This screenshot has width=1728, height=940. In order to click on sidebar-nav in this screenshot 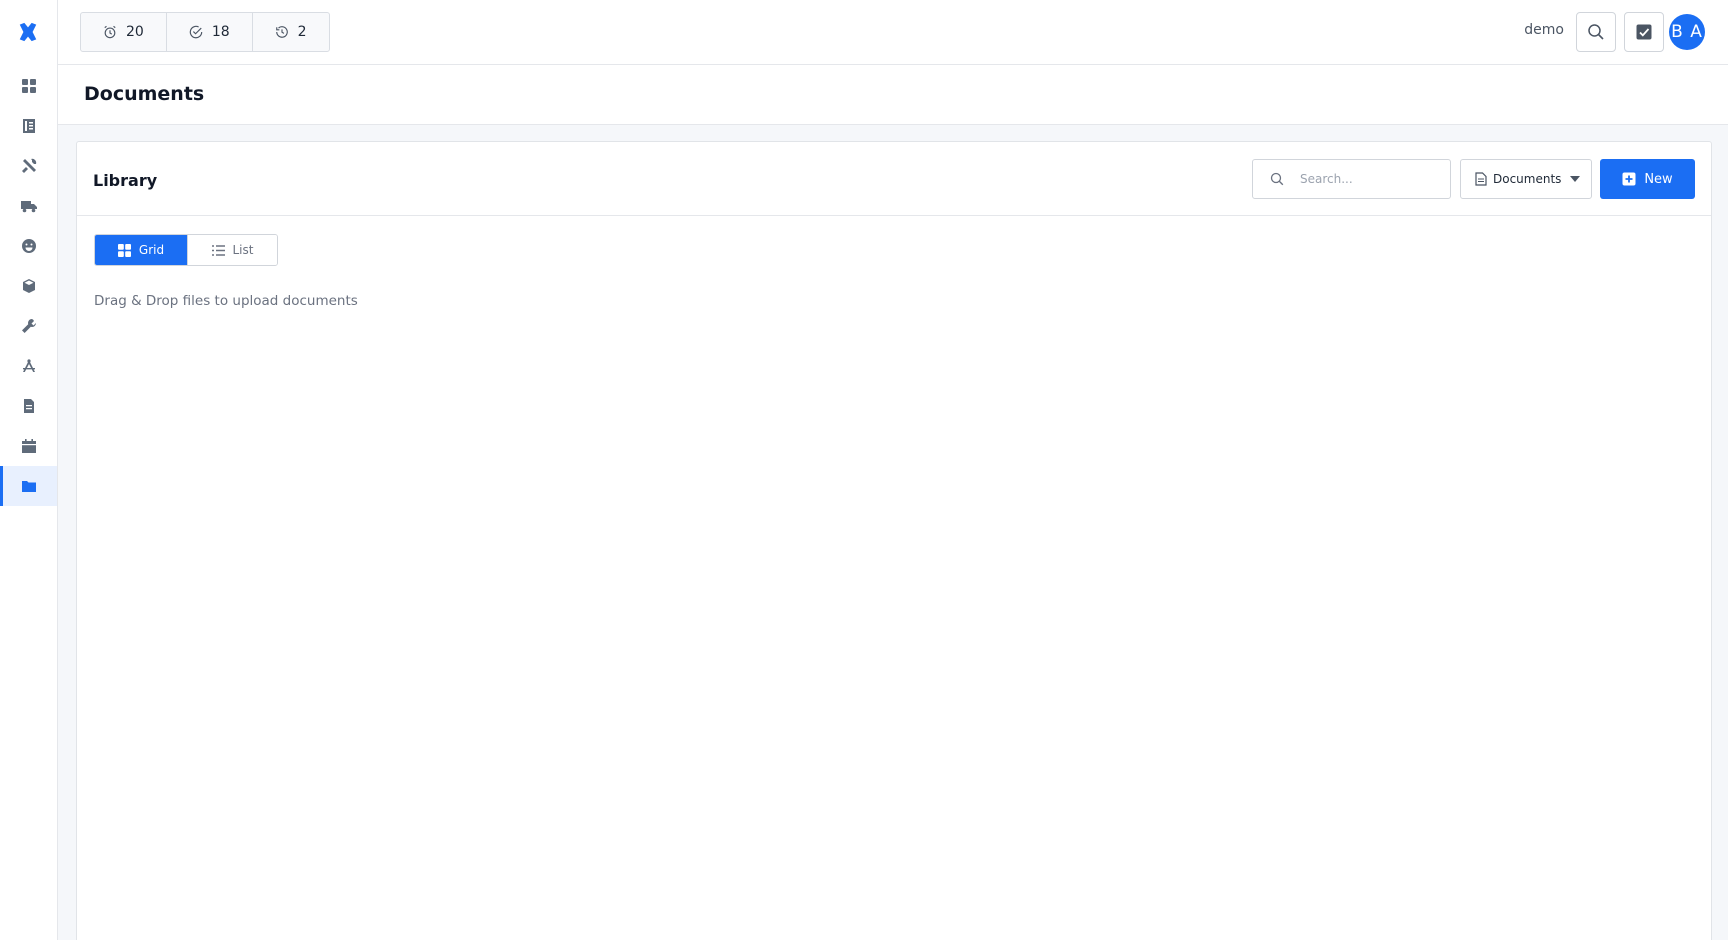, I will do `click(28, 286)`.